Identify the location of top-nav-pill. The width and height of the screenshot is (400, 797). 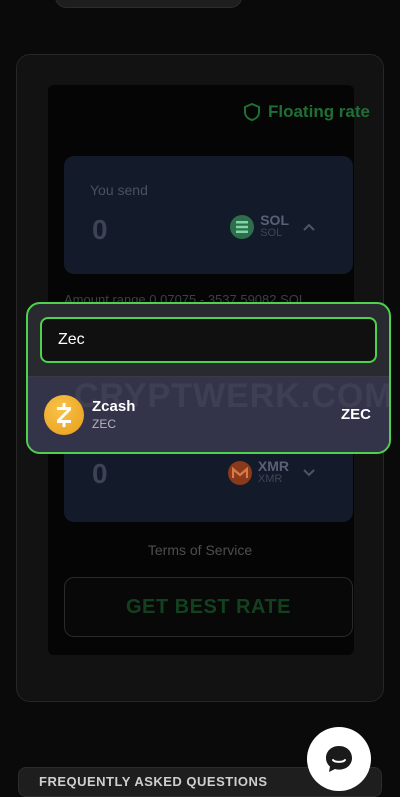
(148, 4).